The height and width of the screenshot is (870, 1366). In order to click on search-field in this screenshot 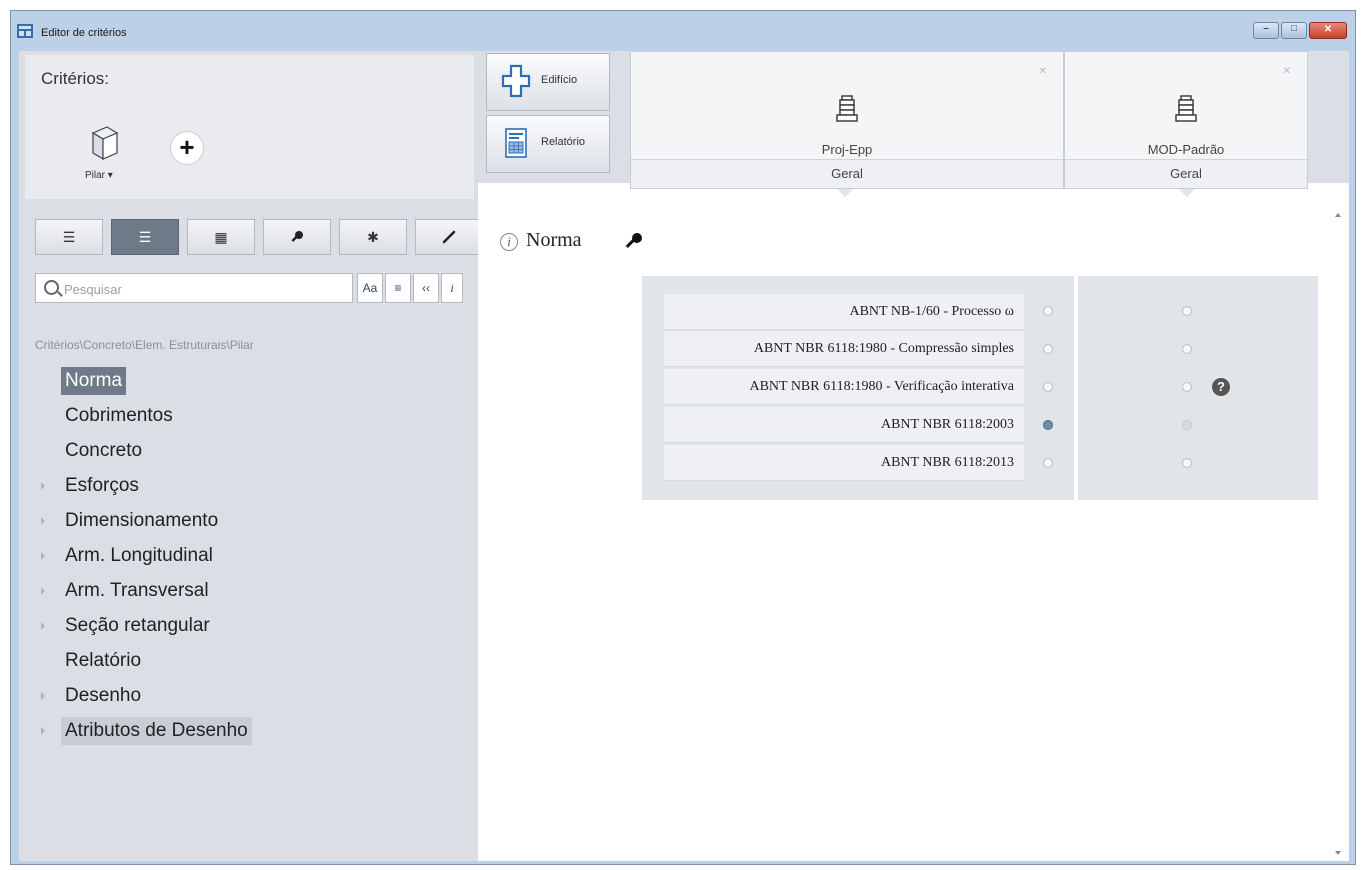, I will do `click(194, 288)`.